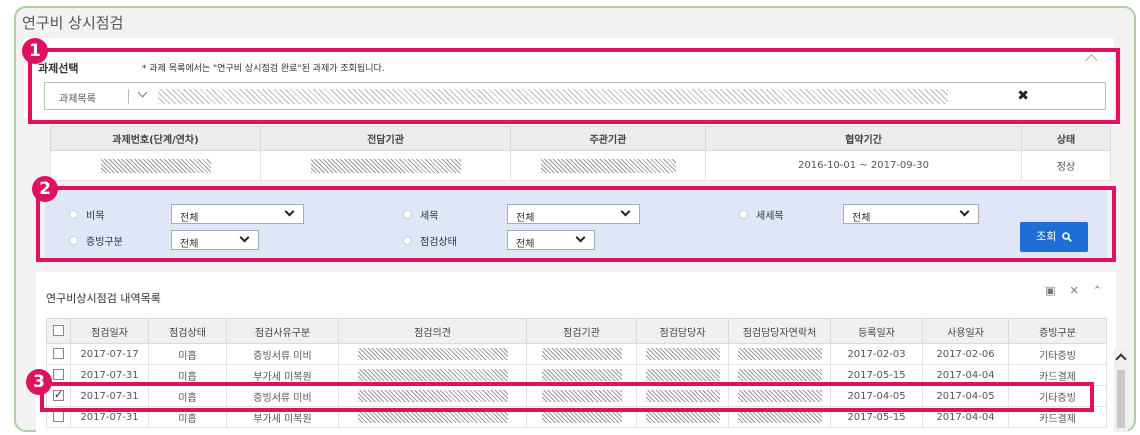  What do you see at coordinates (103, 298) in the screenshot?
I see `list-title: 연구비상시점검 내역목록` at bounding box center [103, 298].